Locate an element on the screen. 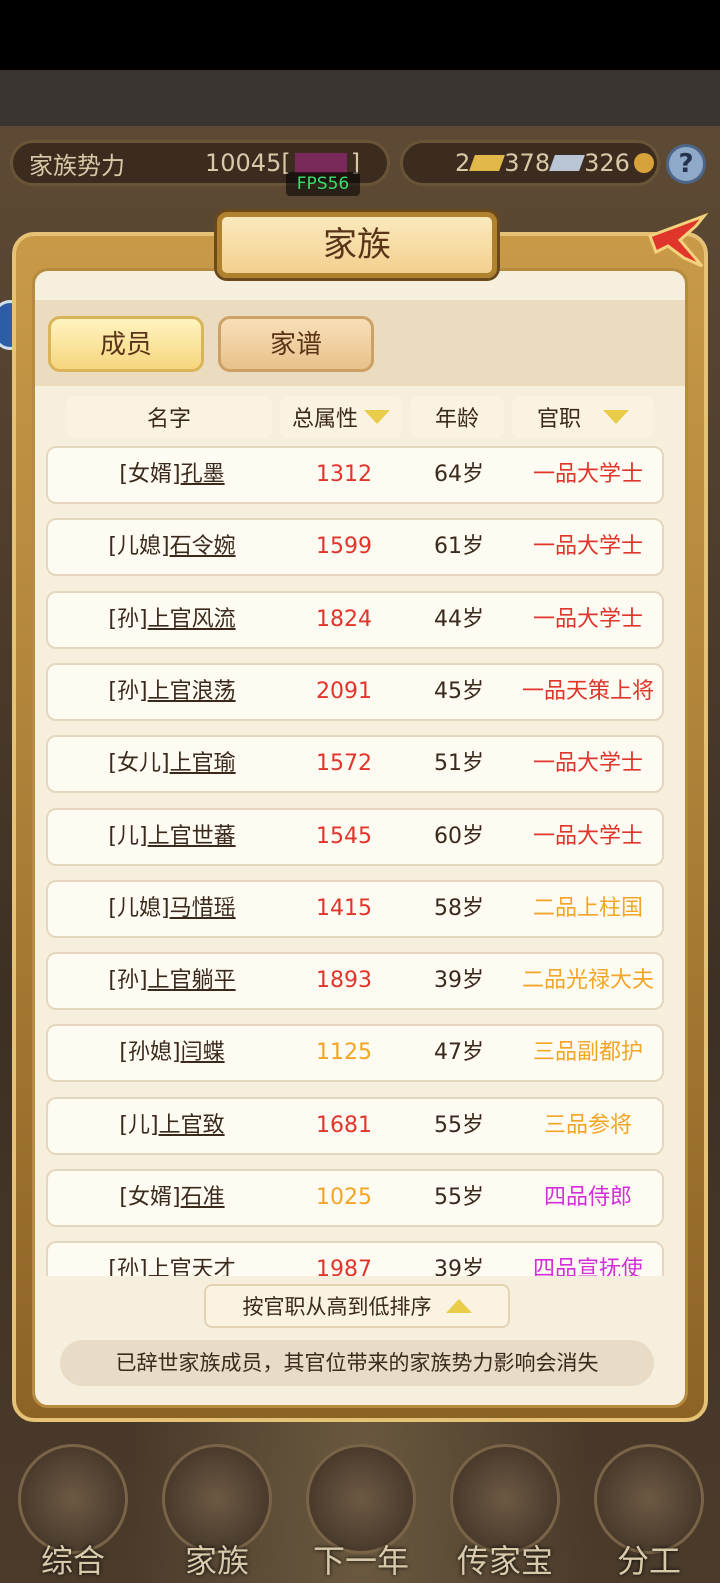 The image size is (720, 1583). member-relation: [女儿] is located at coordinates (139, 764).